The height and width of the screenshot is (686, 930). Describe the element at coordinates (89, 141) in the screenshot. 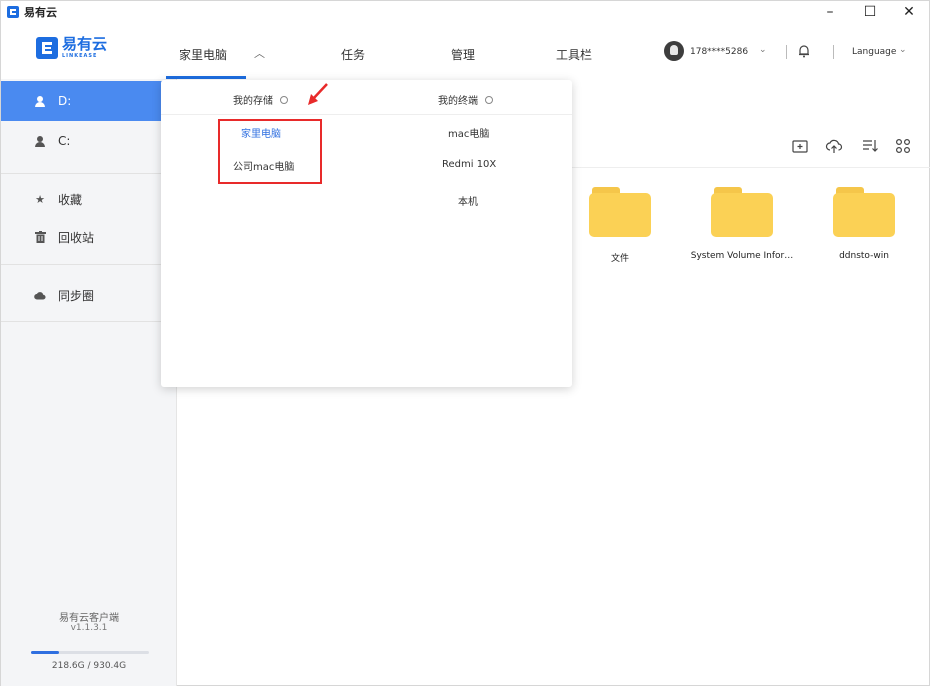

I see `sidebar-item-drive-c: C:` at that location.